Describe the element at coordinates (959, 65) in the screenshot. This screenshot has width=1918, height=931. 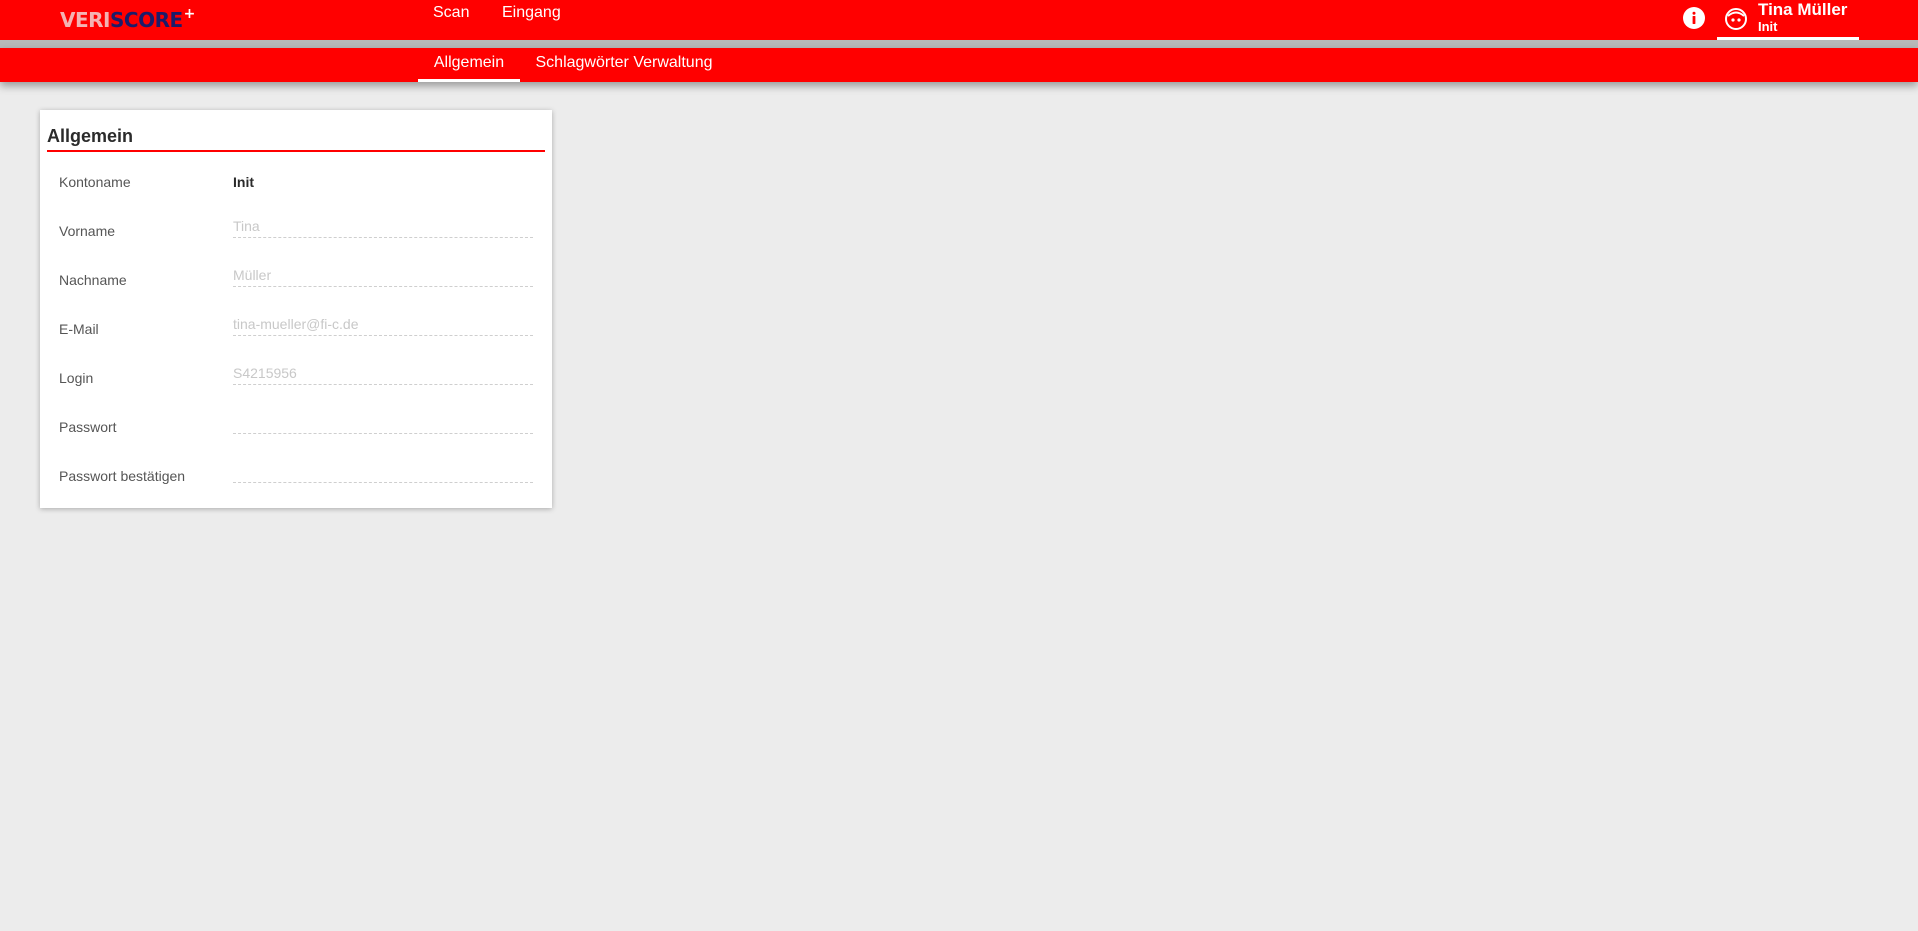
I see `sub-navigation-bar: Allgemein Schlagwörter Verwaltung` at that location.